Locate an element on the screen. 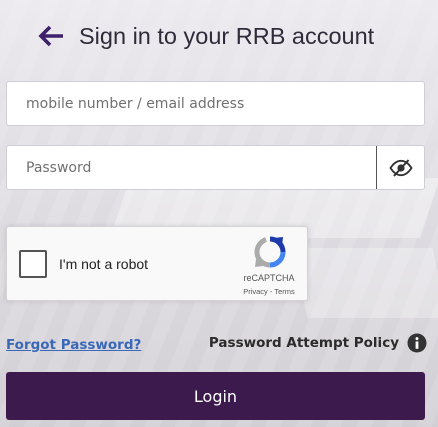 This screenshot has height=427, width=438. recaptcha-terms-link: Terms is located at coordinates (284, 291).